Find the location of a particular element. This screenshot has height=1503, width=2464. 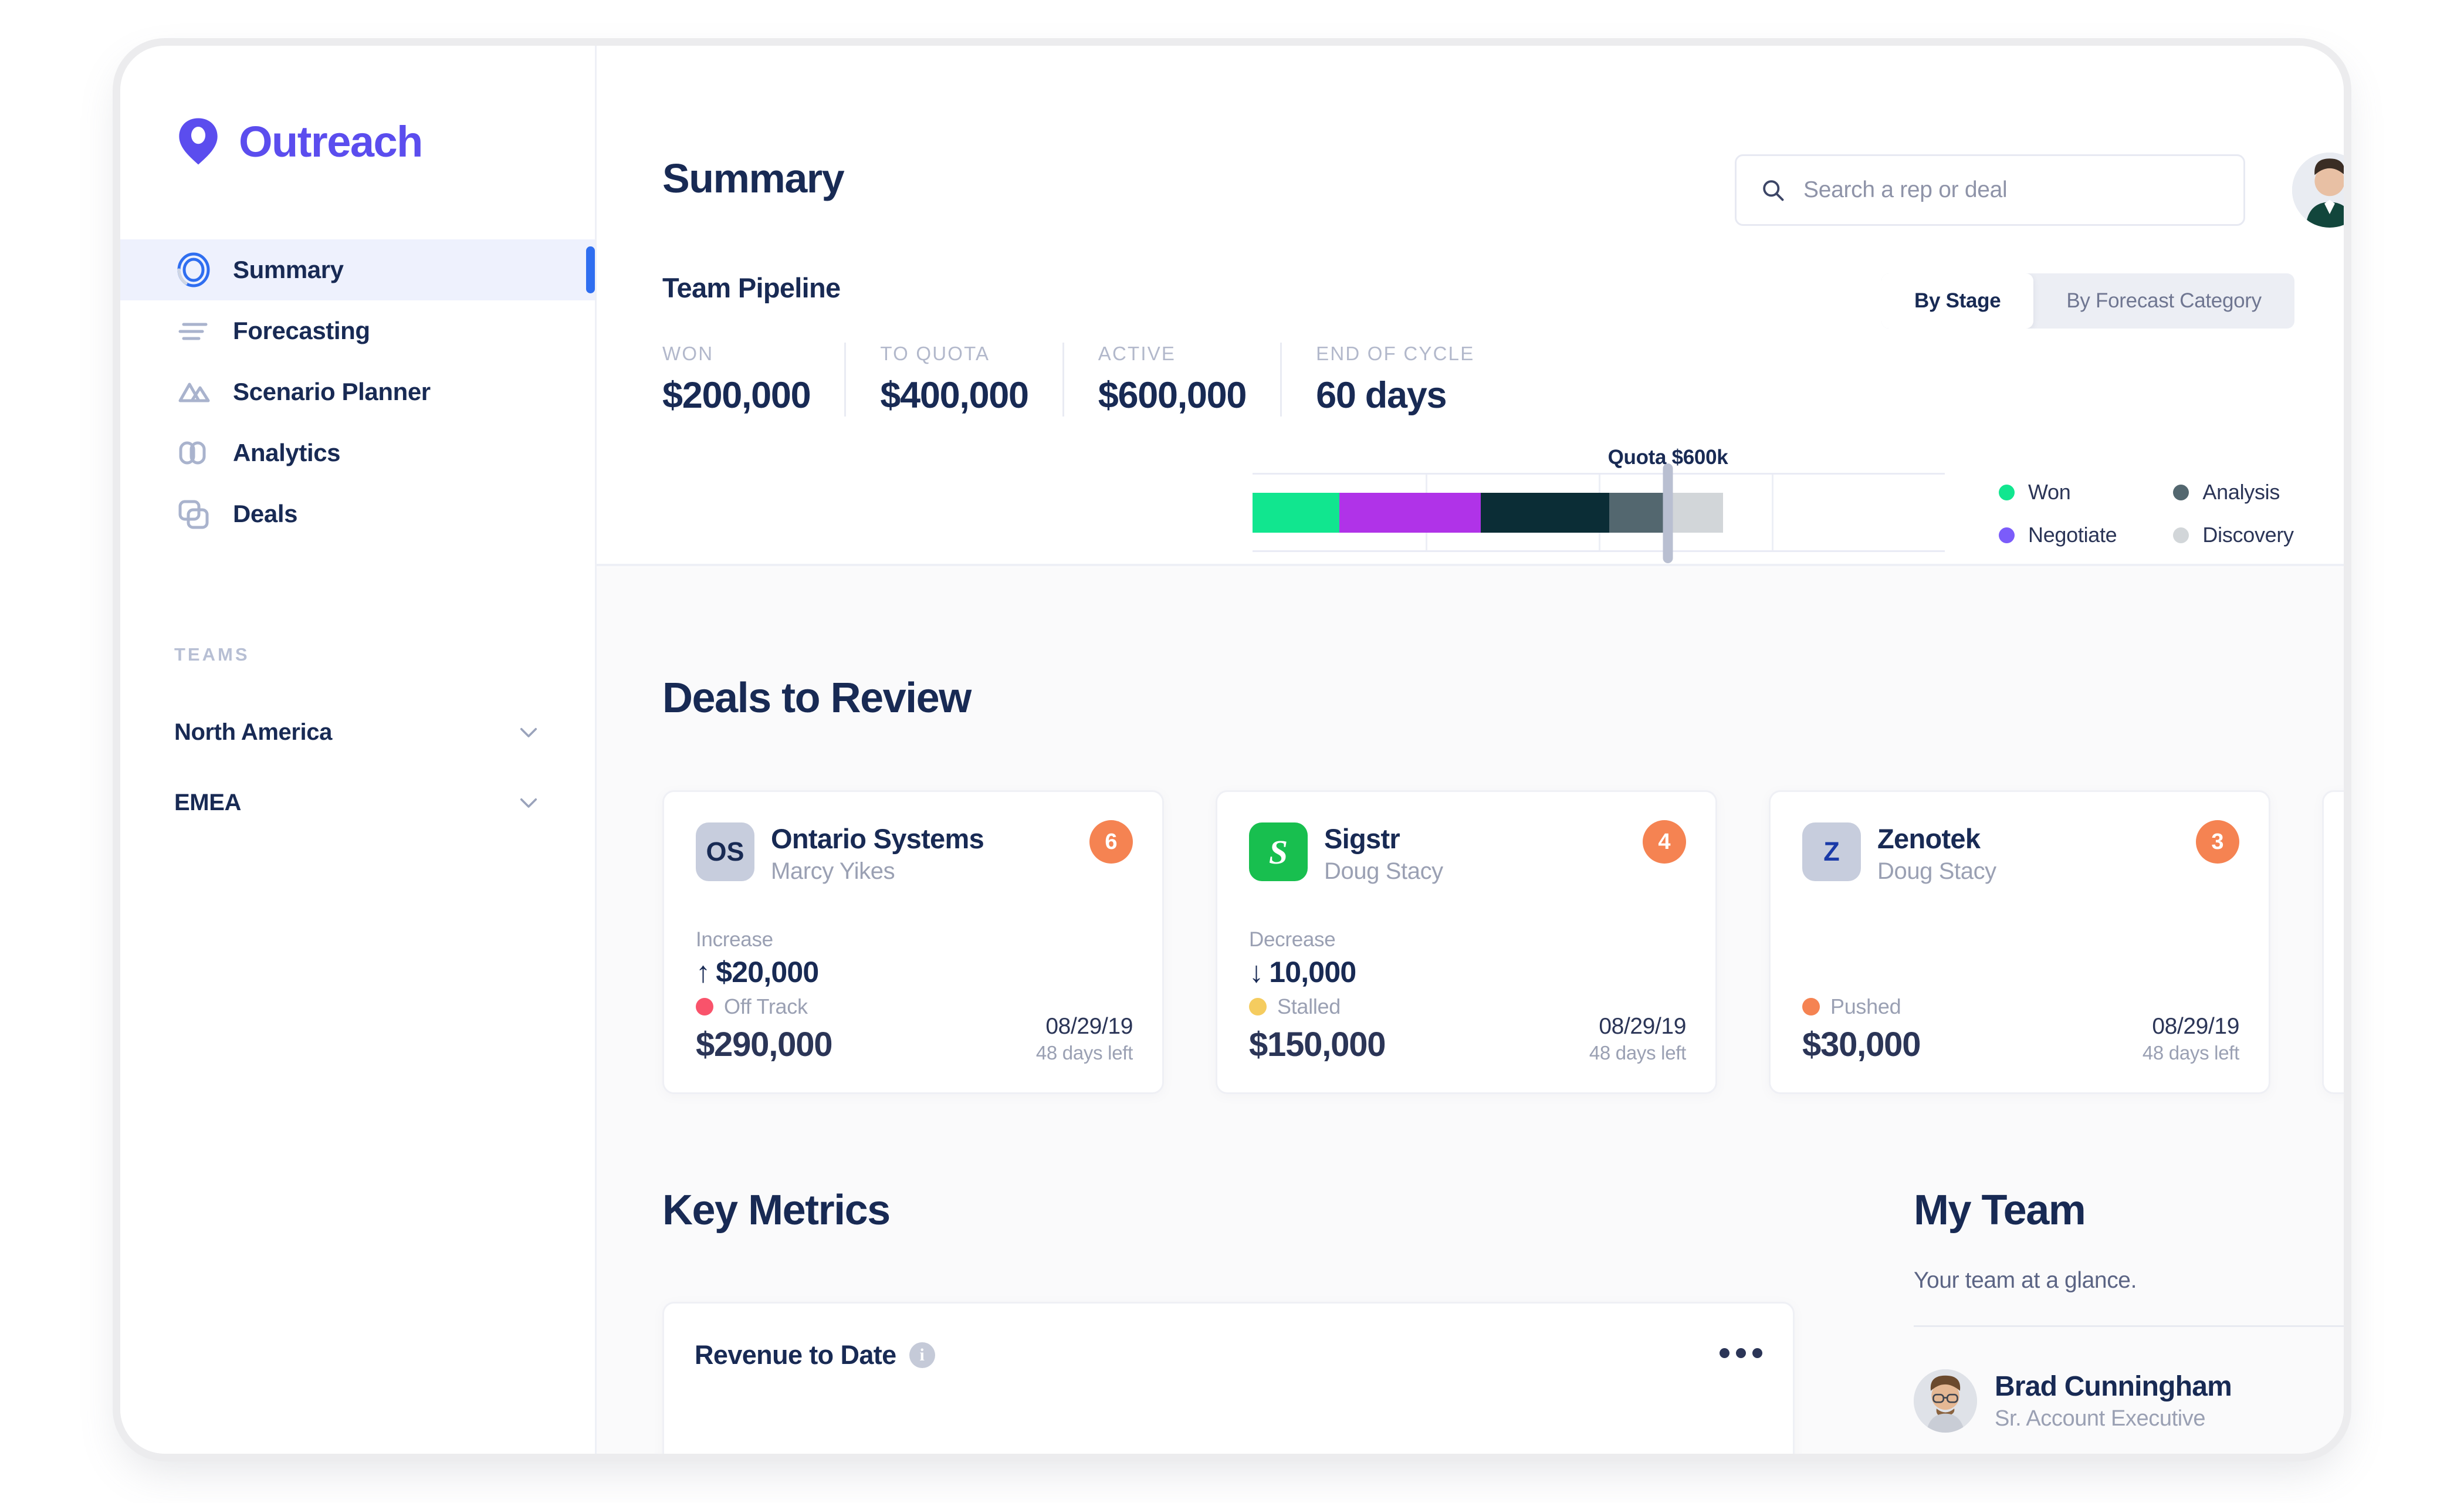

team-group-north-america: North America is located at coordinates (357, 732).